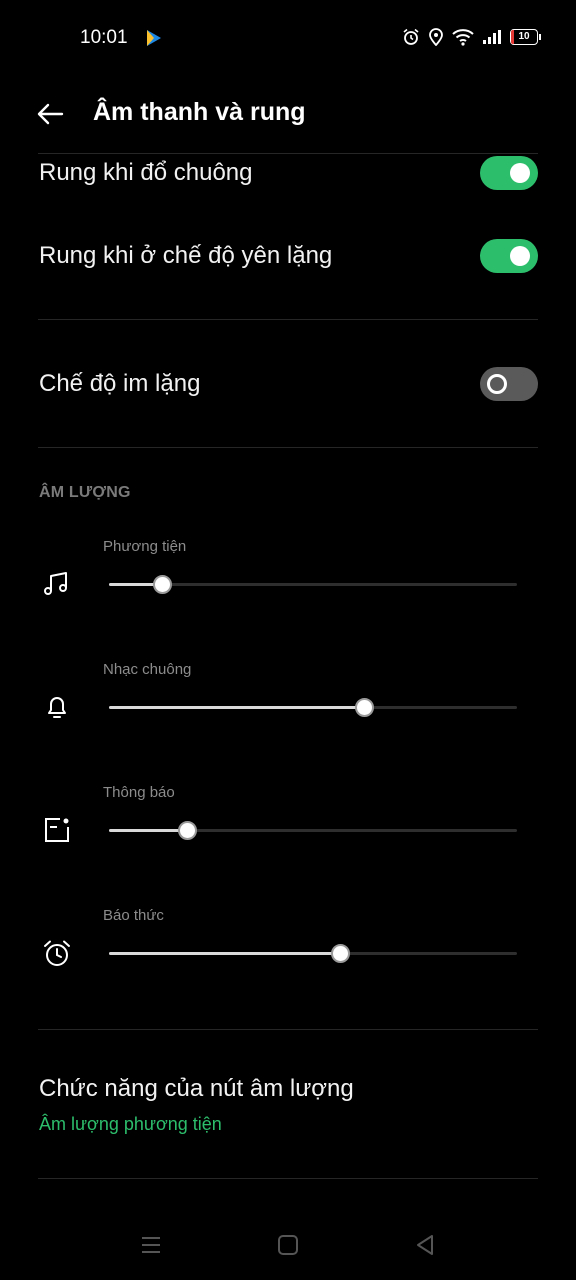 The height and width of the screenshot is (1280, 576). I want to click on ringtone-volume-thumb, so click(364, 707).